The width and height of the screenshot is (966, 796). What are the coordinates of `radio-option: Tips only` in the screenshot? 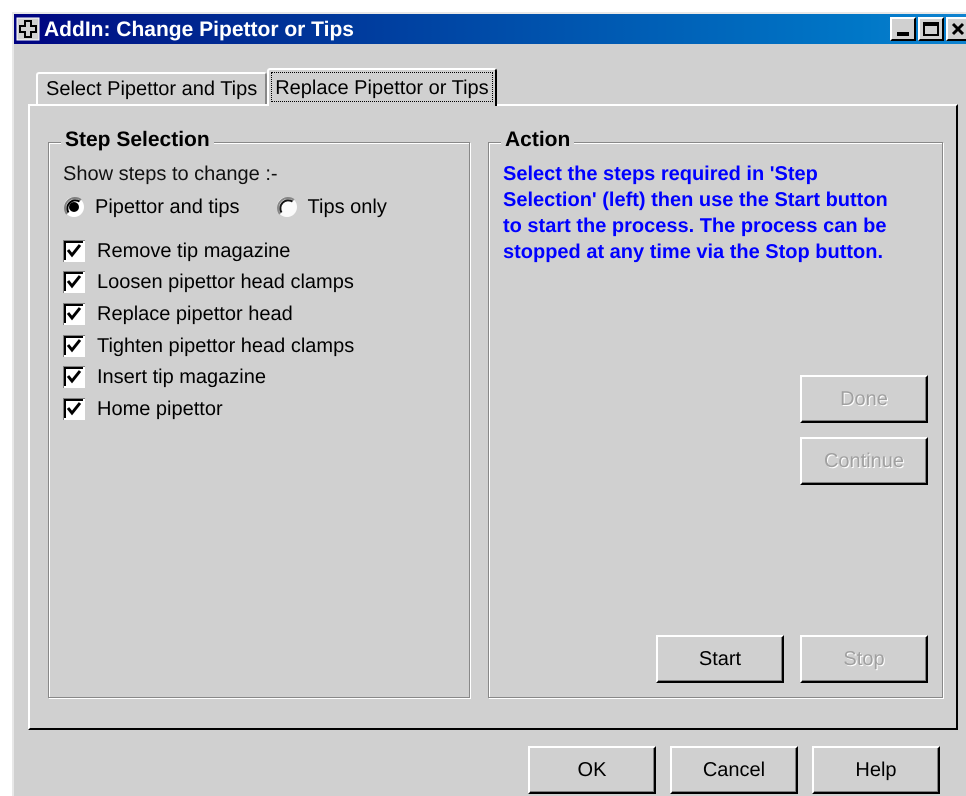 It's located at (331, 207).